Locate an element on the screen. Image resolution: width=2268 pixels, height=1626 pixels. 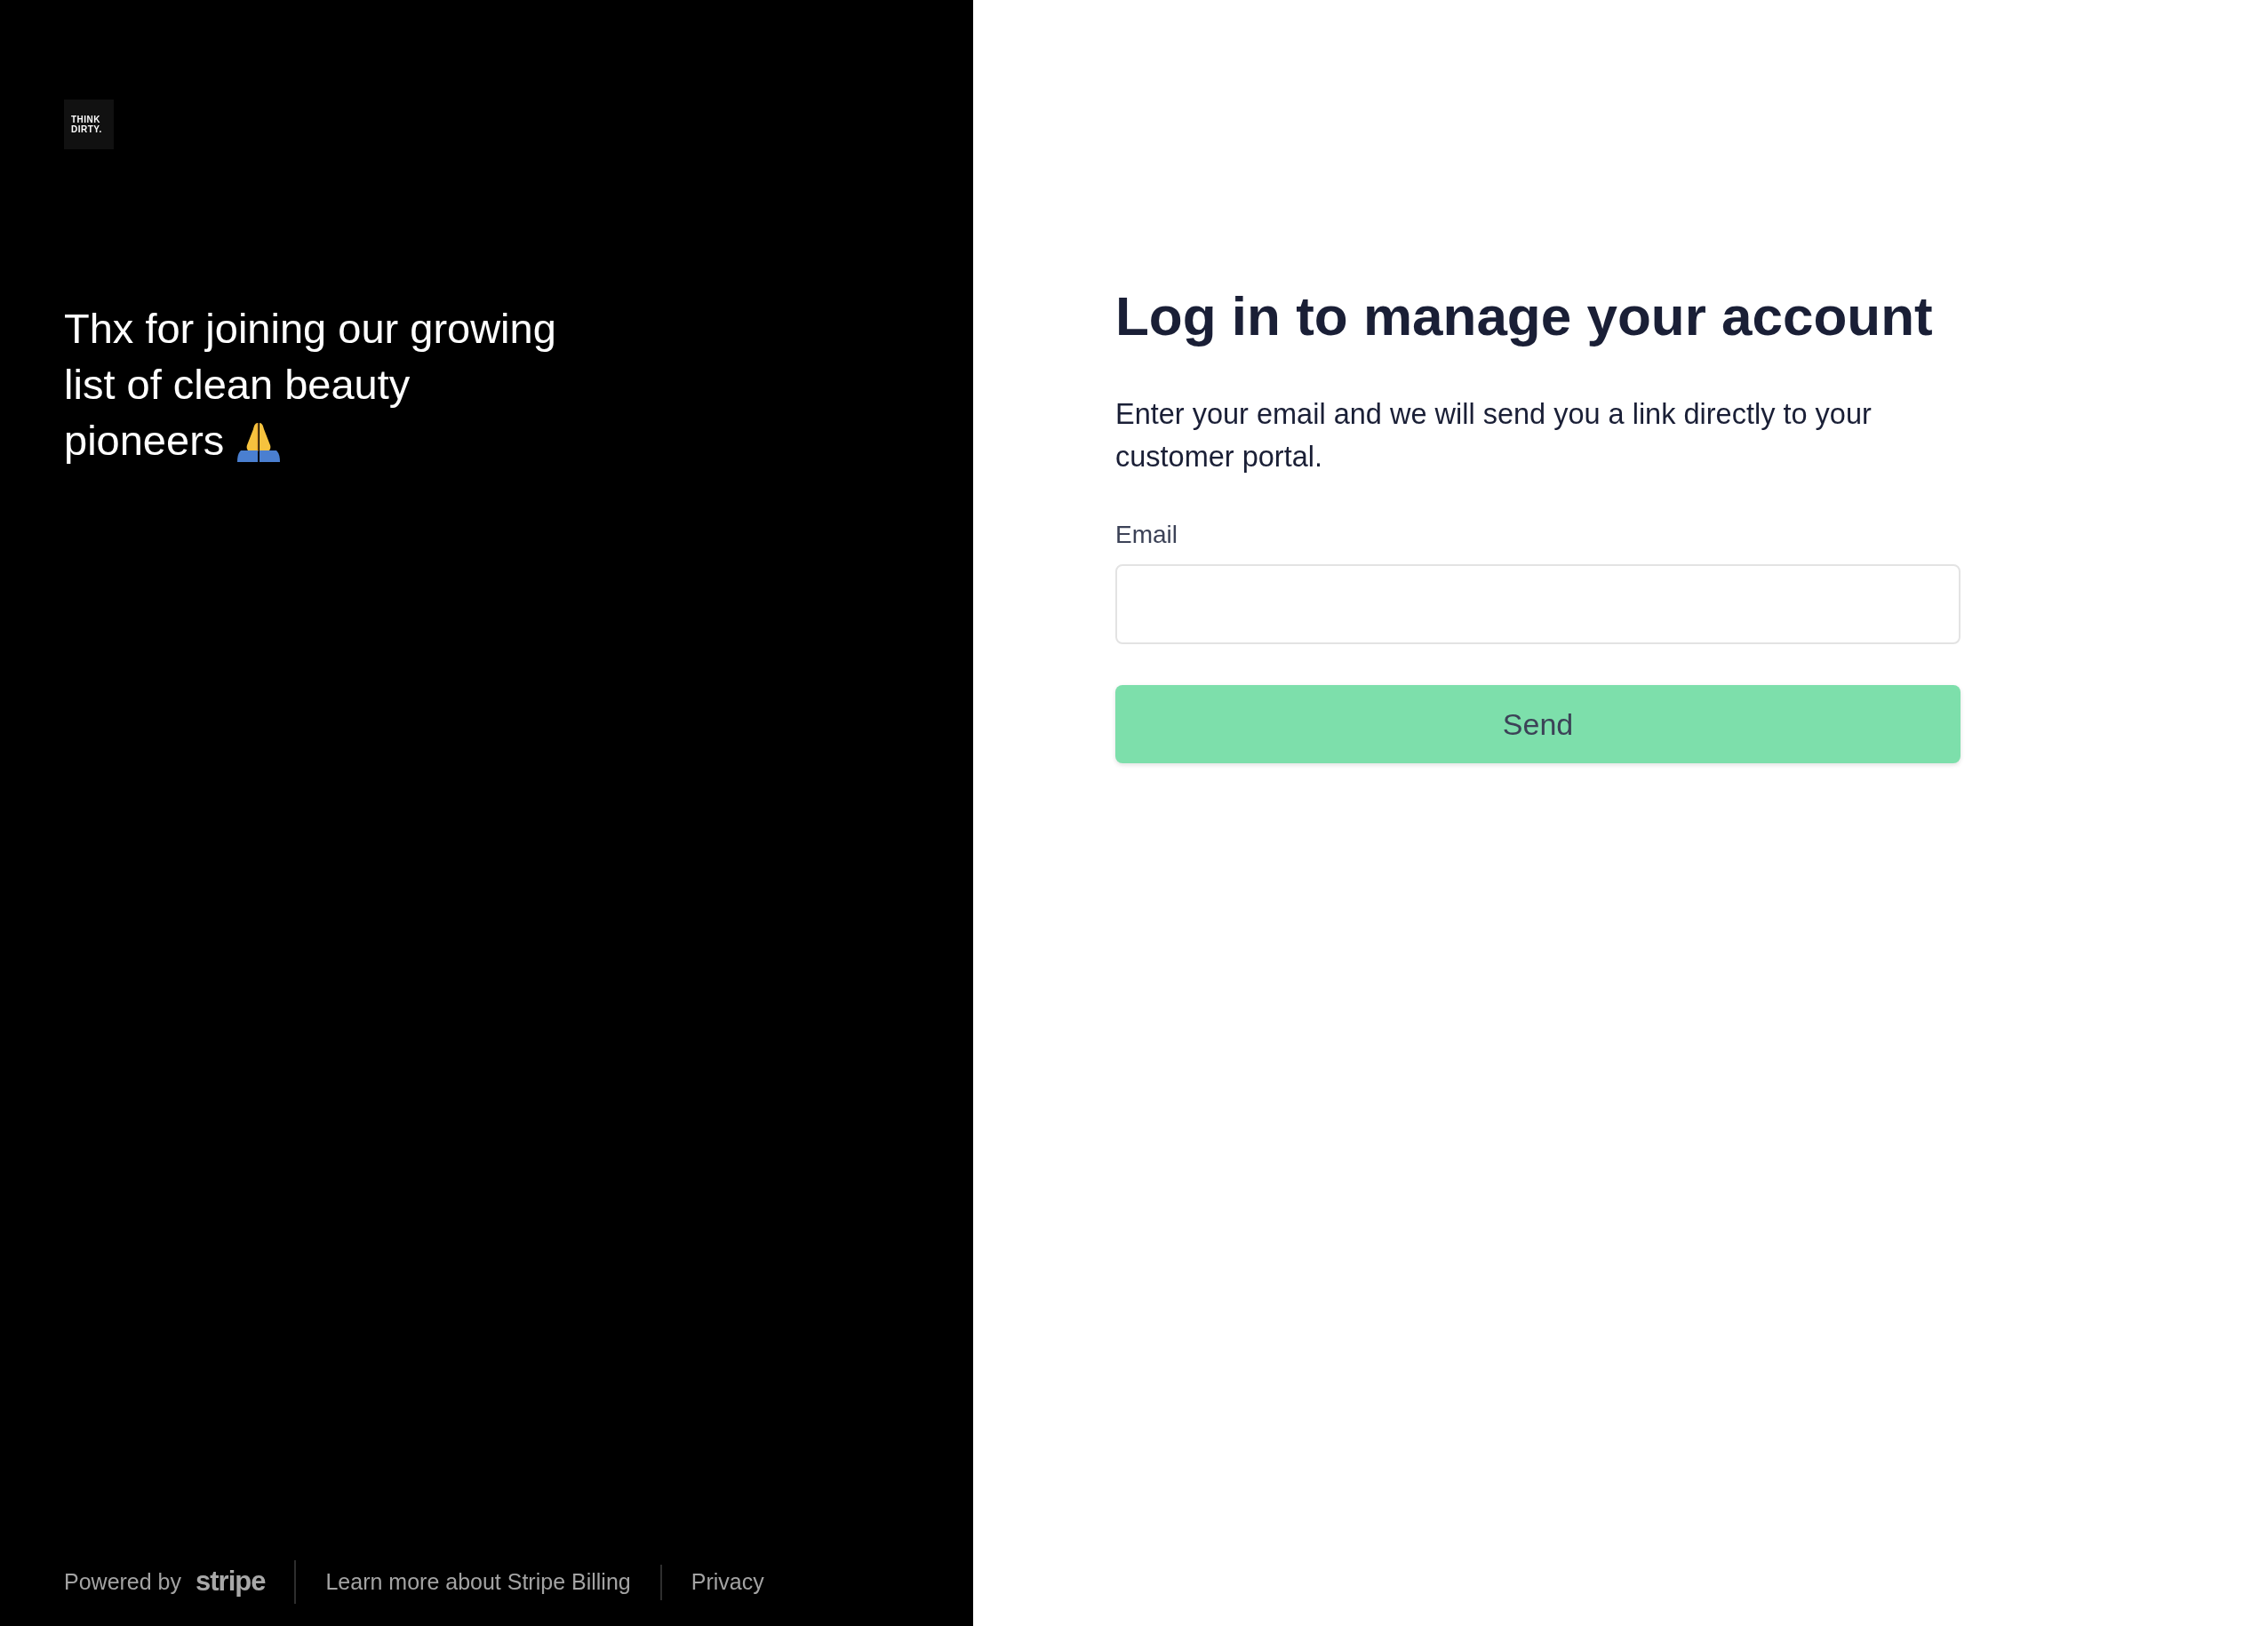
tagline-line: list of clean beauty is located at coordinates (237, 385).